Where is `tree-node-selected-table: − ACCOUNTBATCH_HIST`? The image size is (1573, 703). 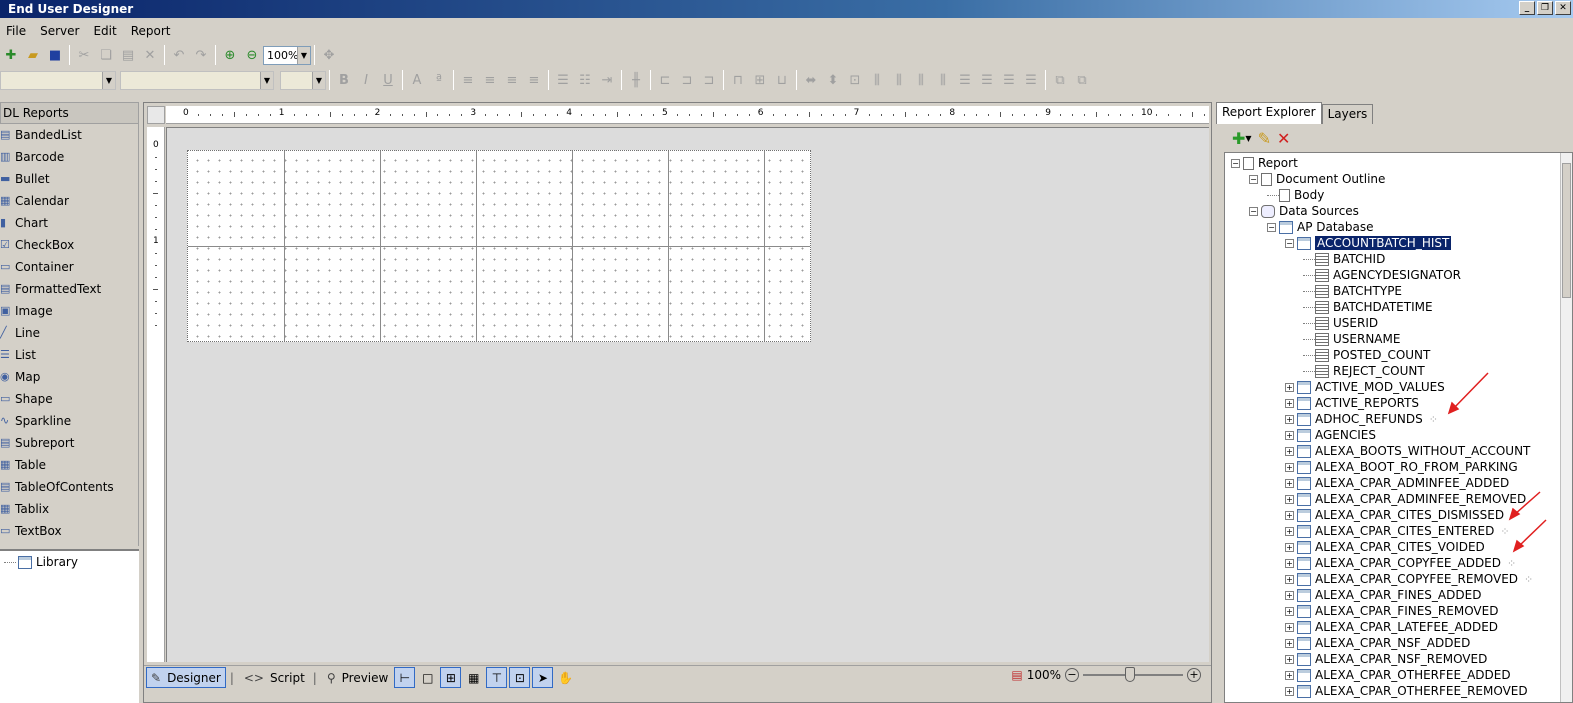 tree-node-selected-table: − ACCOUNTBATCH_HIST is located at coordinates (1368, 243).